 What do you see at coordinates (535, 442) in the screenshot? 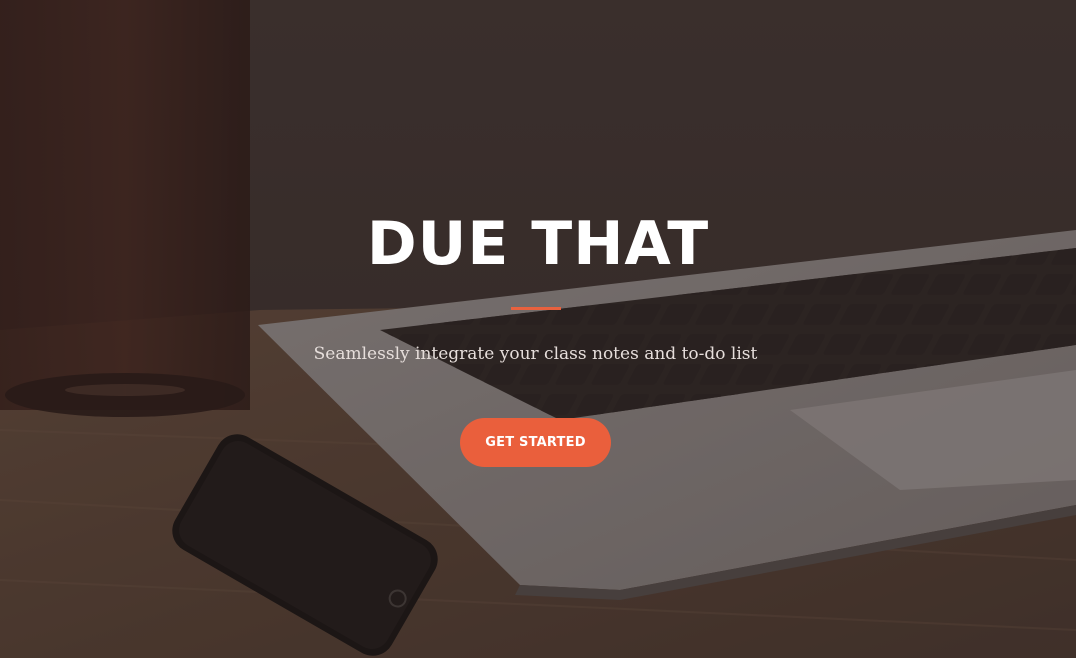
I see `get-started-button: GET STARTED` at bounding box center [535, 442].